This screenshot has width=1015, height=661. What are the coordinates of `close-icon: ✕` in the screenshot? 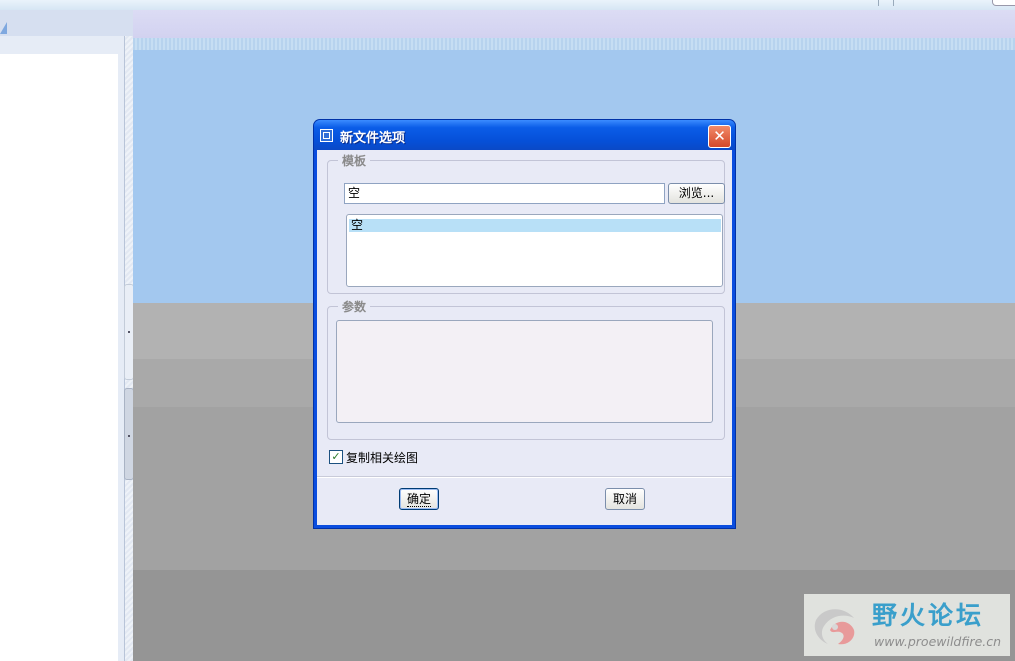 It's located at (719, 136).